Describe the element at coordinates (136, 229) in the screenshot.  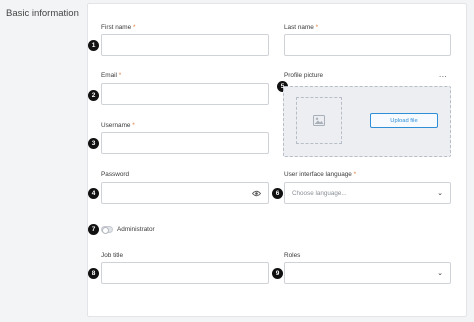
I see `administrator-label: Administrator` at that location.